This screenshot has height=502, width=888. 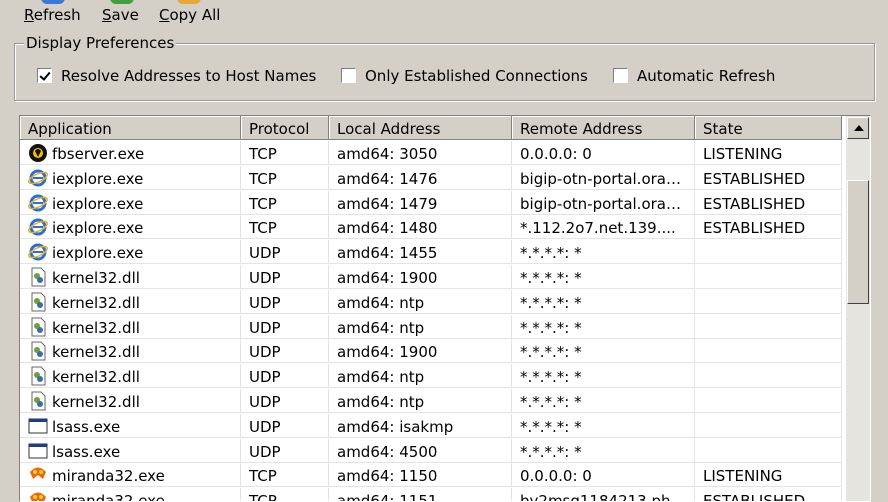 I want to click on vertical-scrollbar, so click(x=858, y=308).